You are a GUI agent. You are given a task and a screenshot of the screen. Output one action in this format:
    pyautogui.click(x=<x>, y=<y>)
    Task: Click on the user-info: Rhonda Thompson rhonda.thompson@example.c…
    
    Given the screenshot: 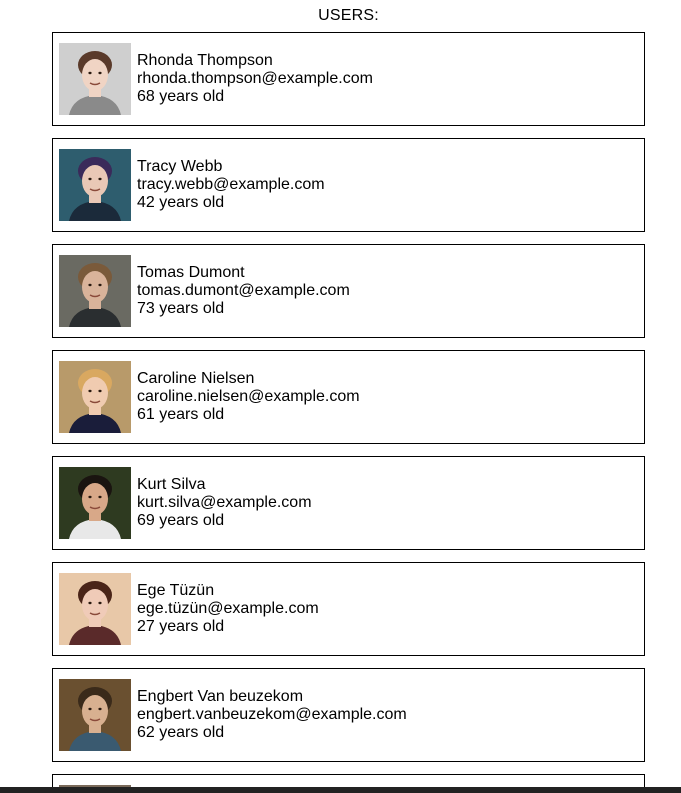 What is the action you would take?
    pyautogui.click(x=255, y=79)
    